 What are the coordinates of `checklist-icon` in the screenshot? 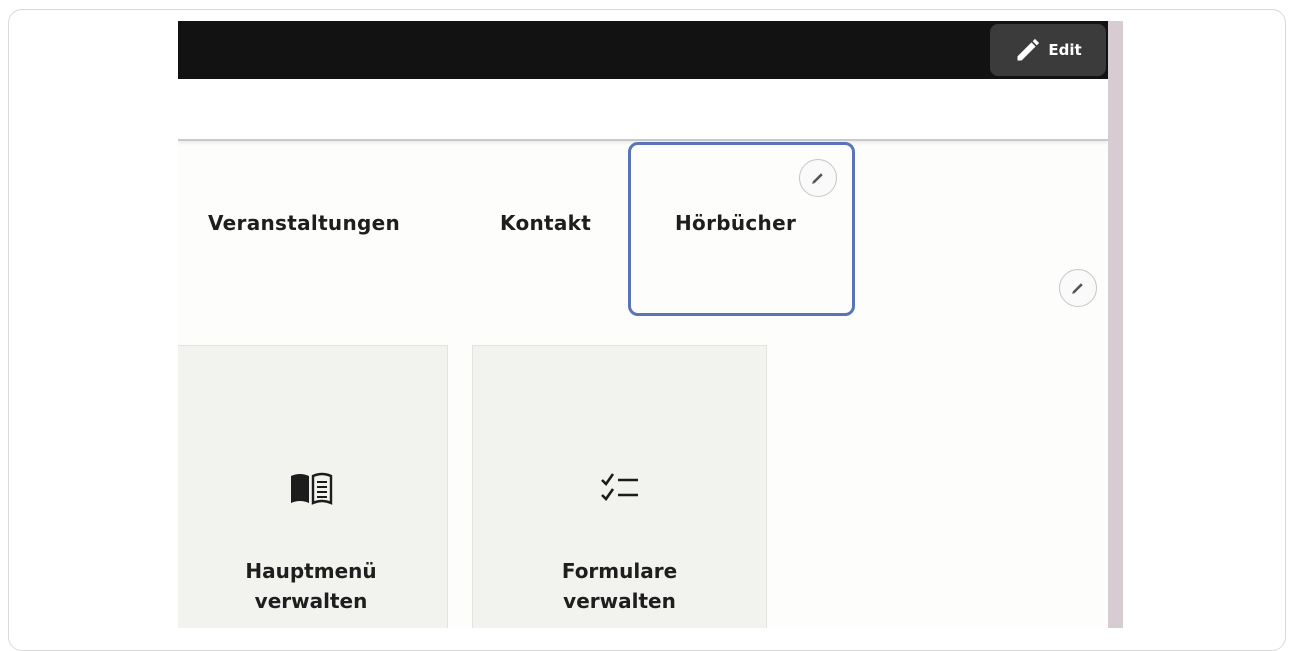 It's located at (620, 490).